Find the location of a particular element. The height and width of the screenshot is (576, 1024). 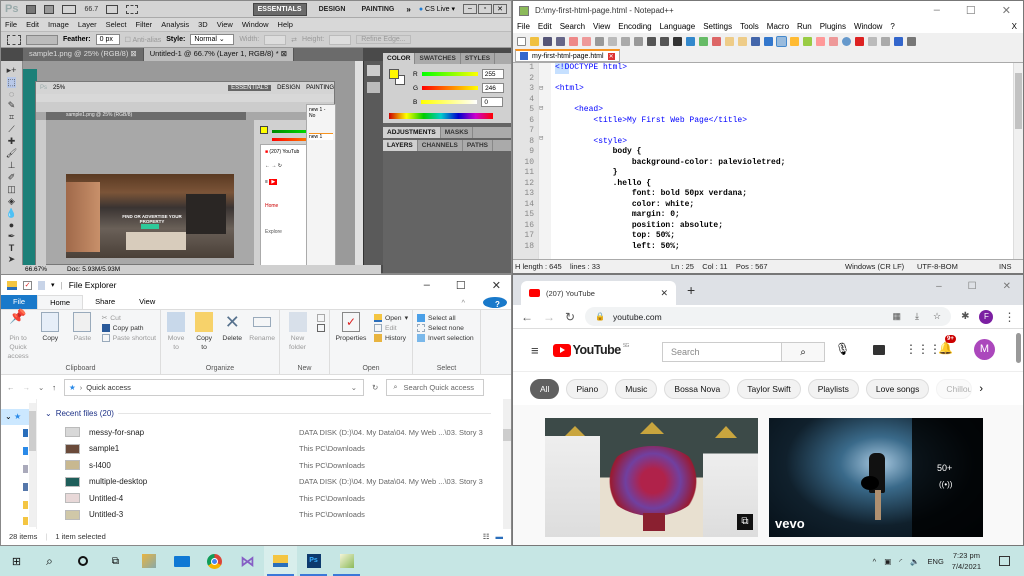

bookmark-star-icon: ☆ is located at coordinates (937, 316).